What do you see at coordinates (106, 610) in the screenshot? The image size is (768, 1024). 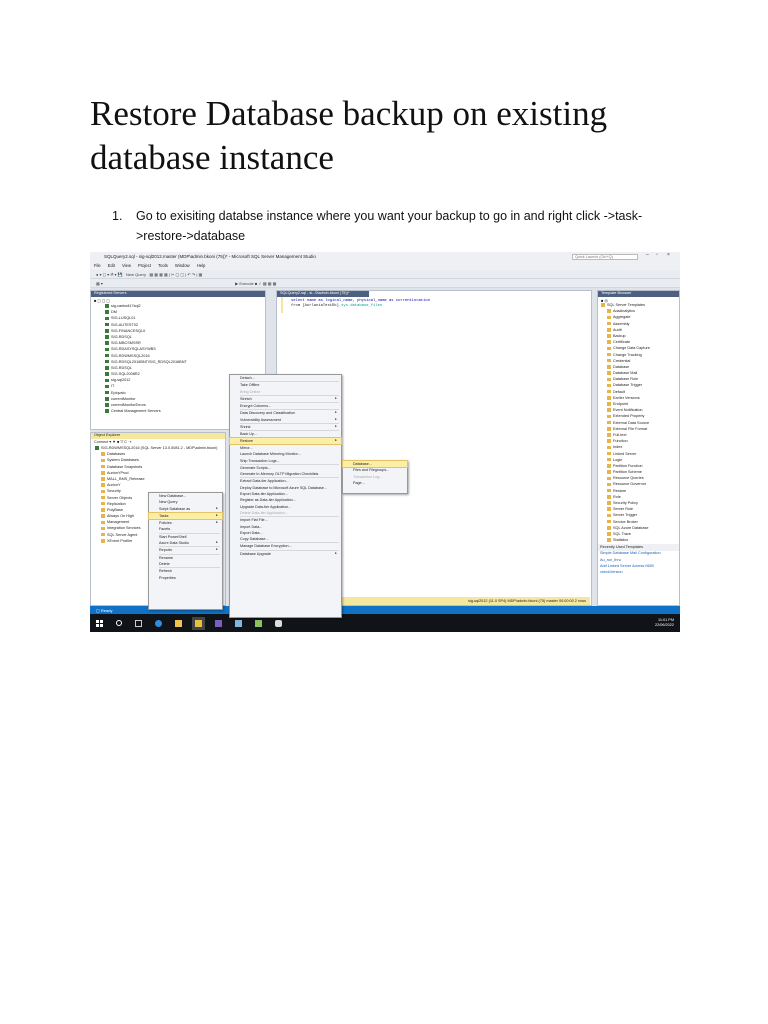 I see `status-ready: Ready` at bounding box center [106, 610].